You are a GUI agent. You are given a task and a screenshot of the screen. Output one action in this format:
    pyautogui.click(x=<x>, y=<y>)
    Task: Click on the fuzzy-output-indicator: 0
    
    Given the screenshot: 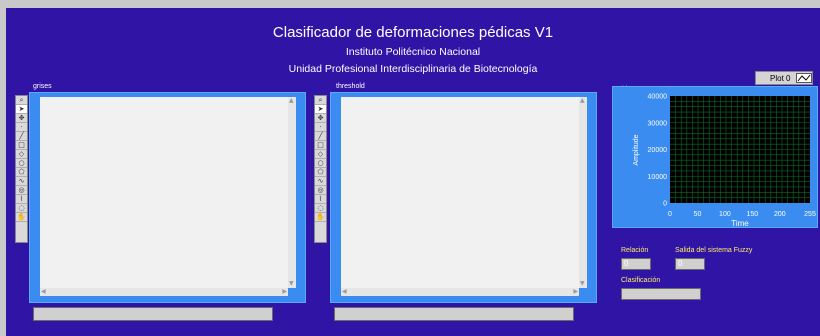 What is the action you would take?
    pyautogui.click(x=690, y=264)
    